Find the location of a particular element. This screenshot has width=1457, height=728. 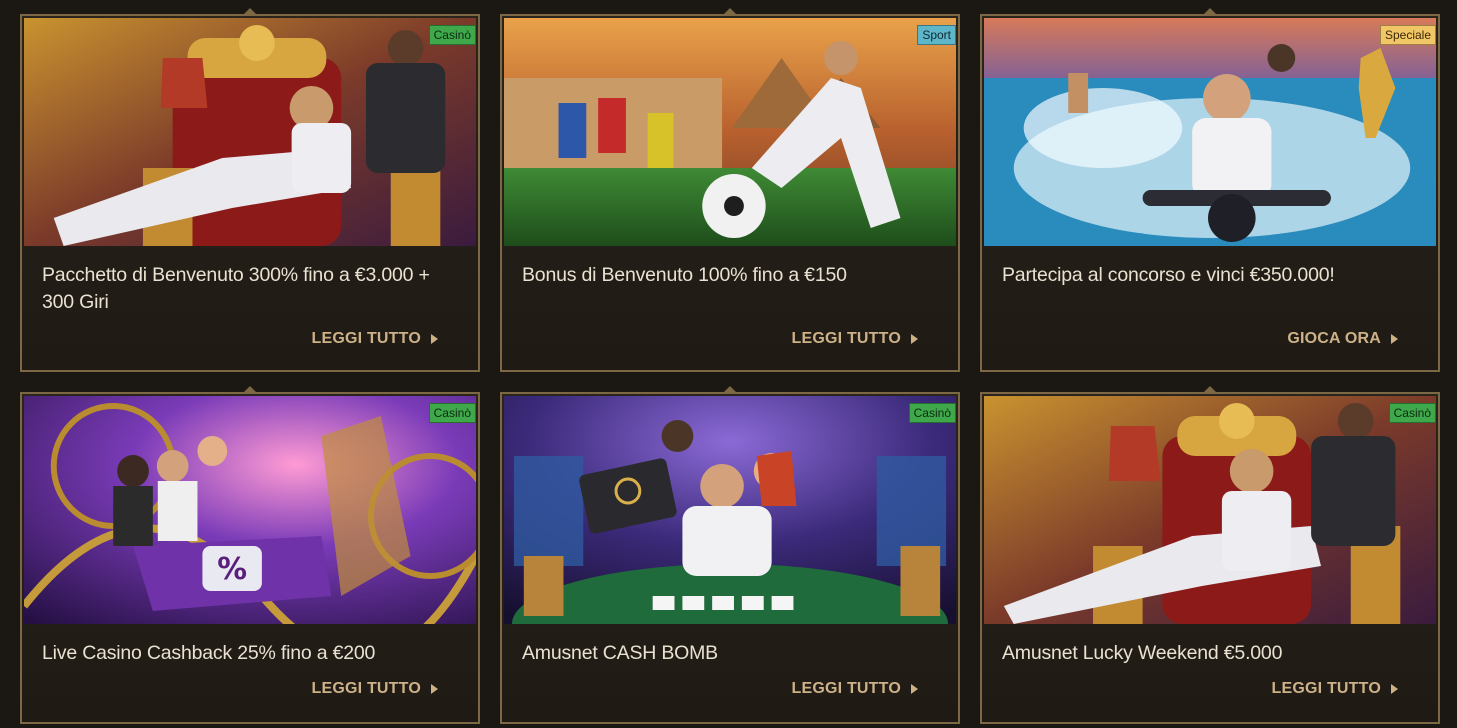

promo-image-poker-table: Casinò is located at coordinates (730, 510).